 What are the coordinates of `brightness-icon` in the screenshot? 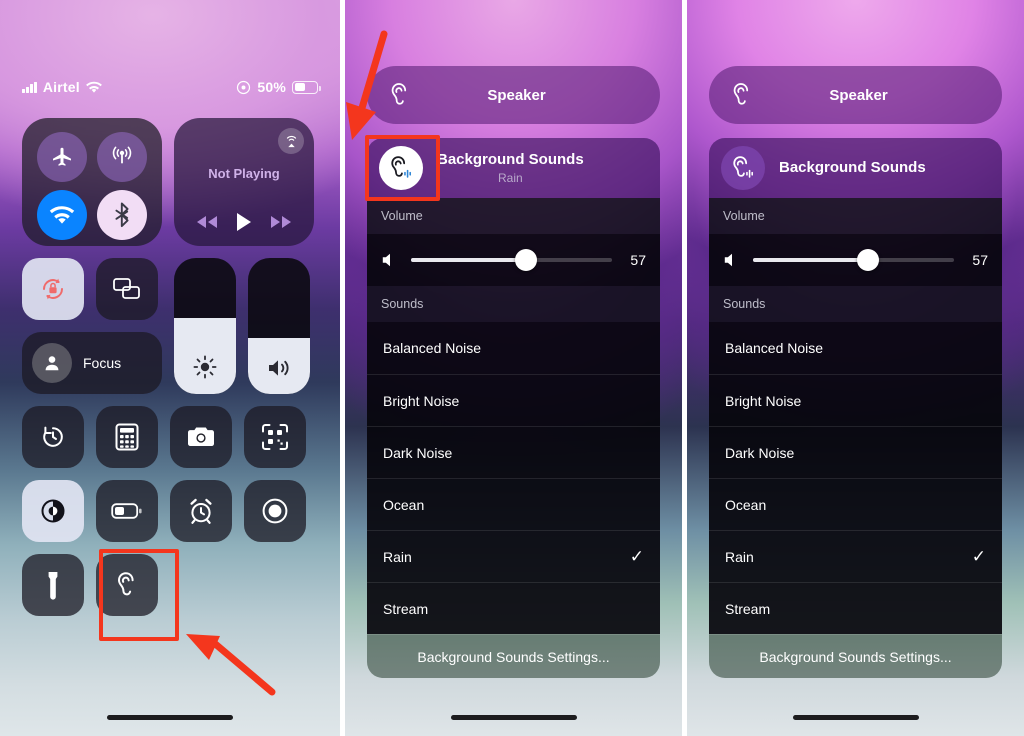 It's located at (205, 367).